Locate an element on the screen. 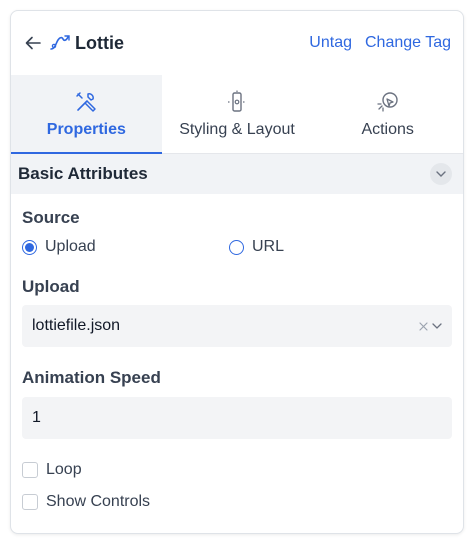 The image size is (474, 544). animation-speed-input is located at coordinates (237, 418).